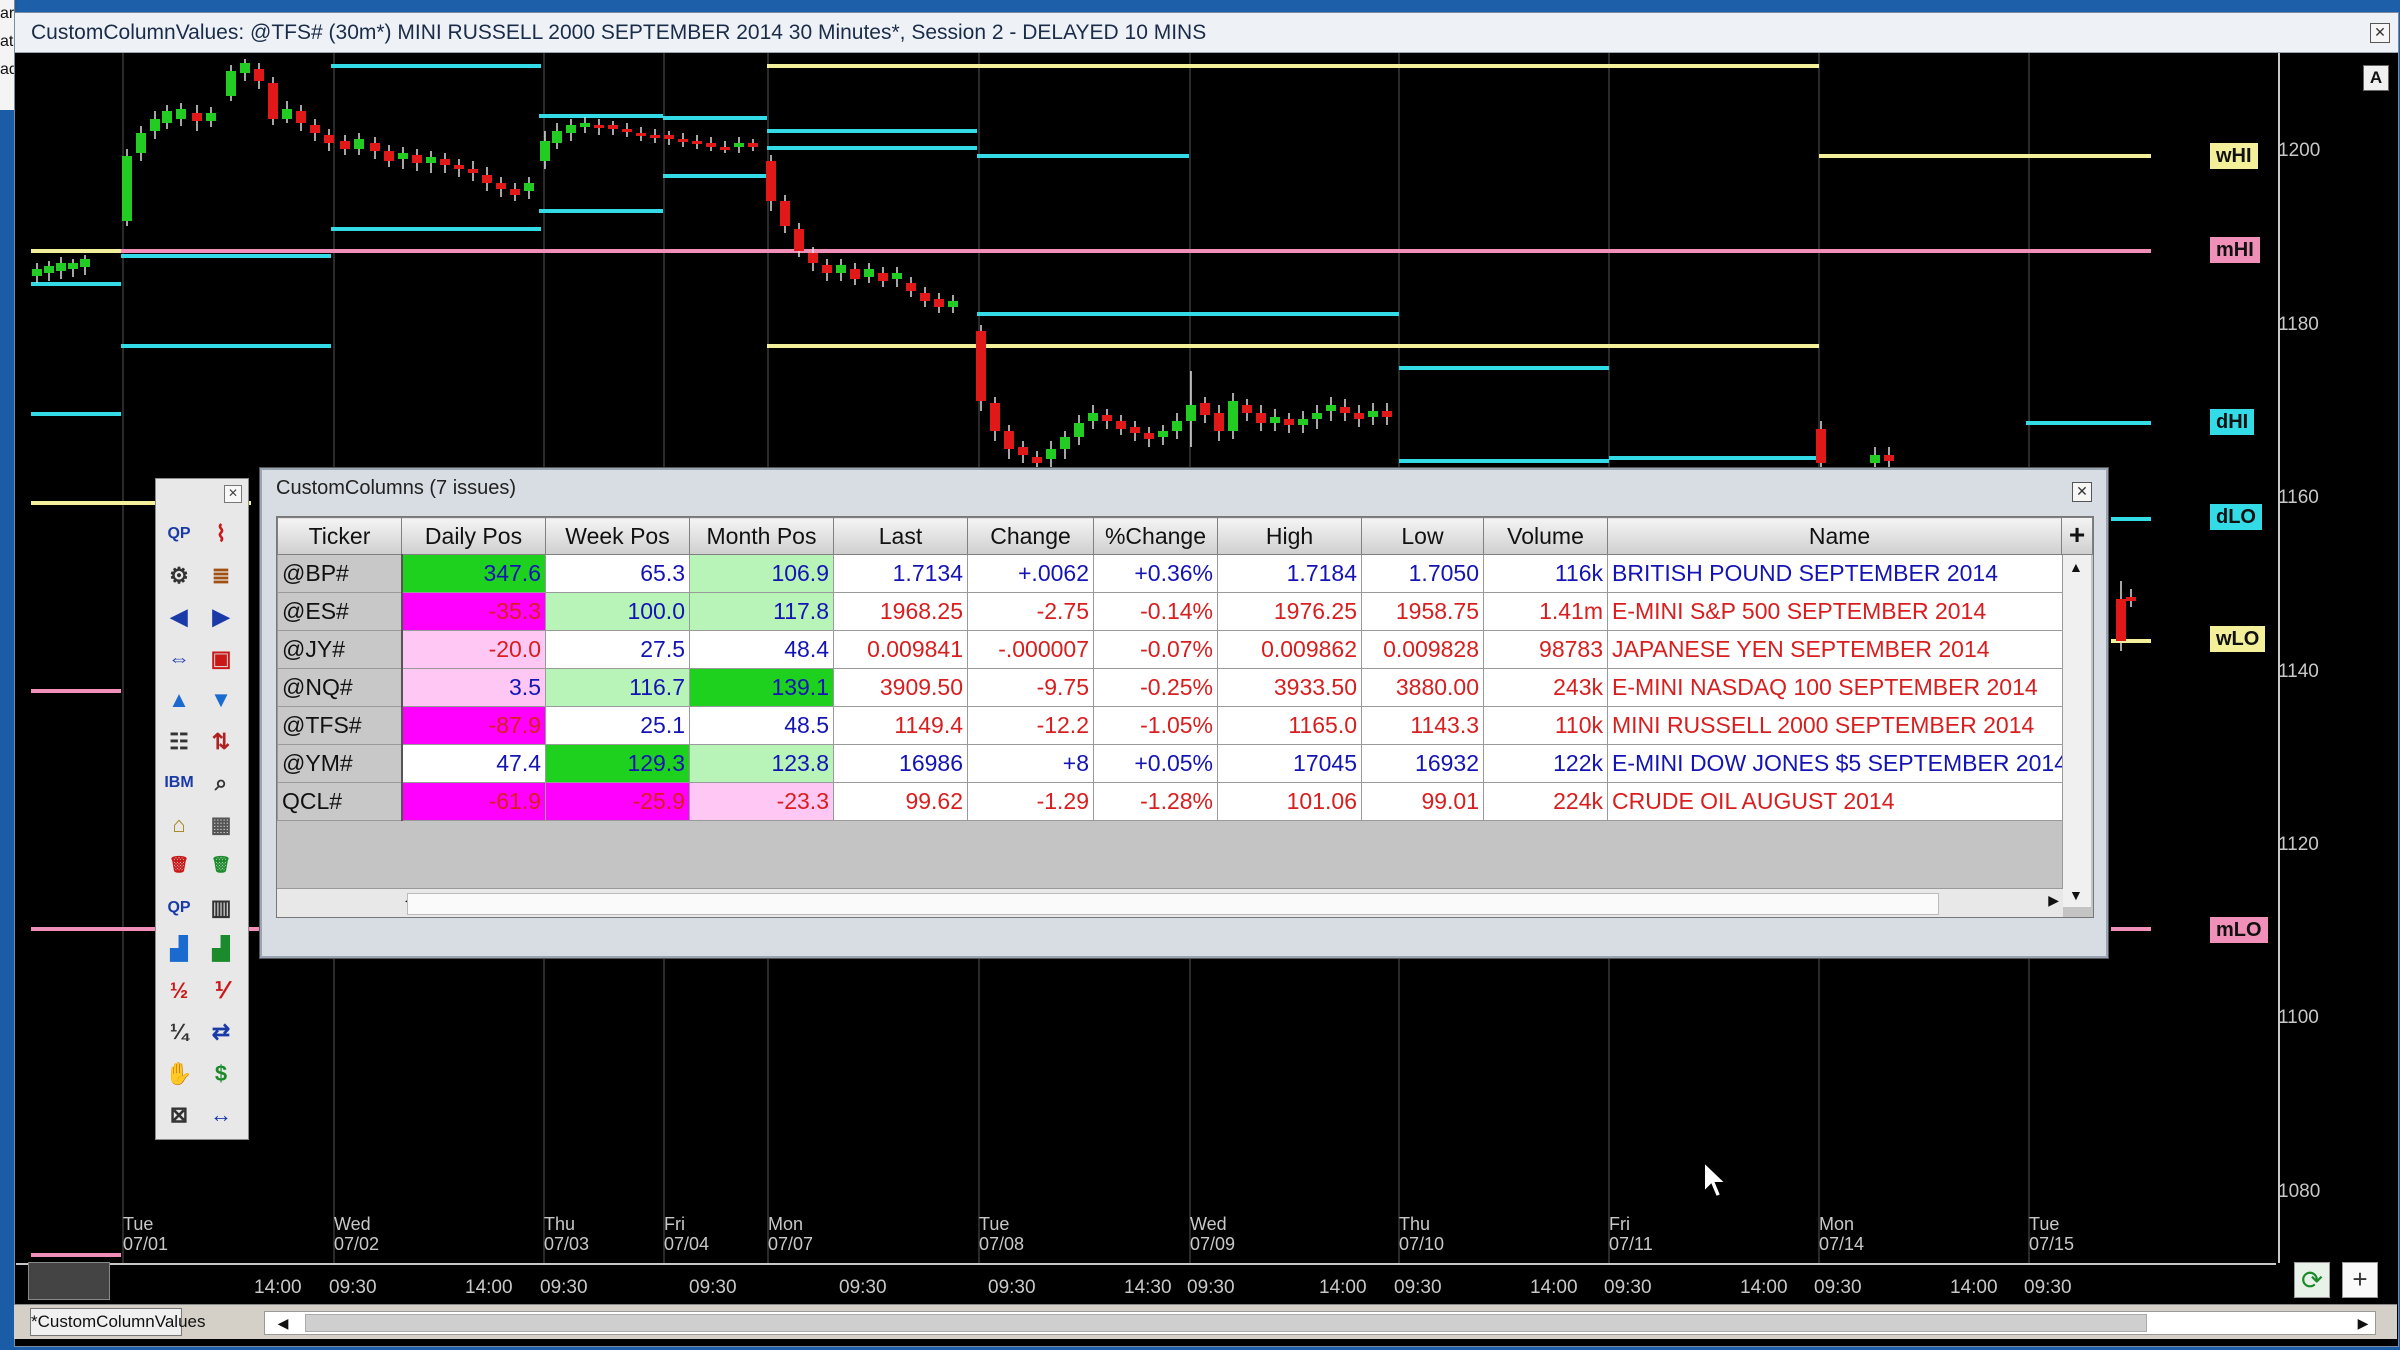  What do you see at coordinates (179, 576) in the screenshot?
I see `gear-icon: ⚙` at bounding box center [179, 576].